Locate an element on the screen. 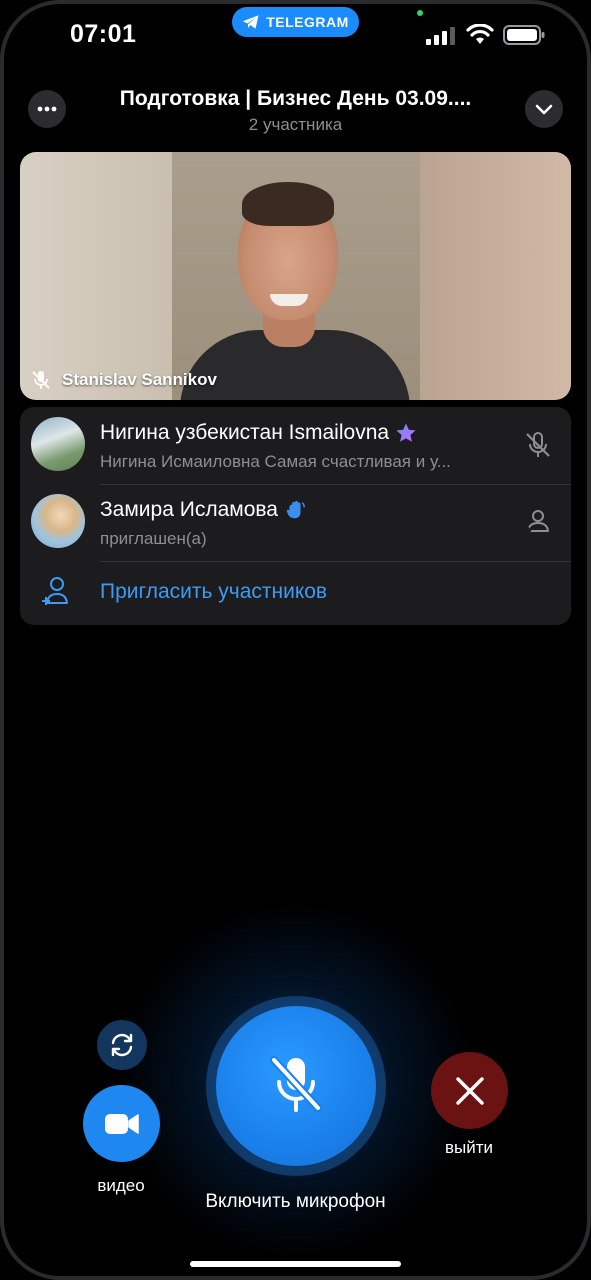  video-toggle-button is located at coordinates (121, 1123).